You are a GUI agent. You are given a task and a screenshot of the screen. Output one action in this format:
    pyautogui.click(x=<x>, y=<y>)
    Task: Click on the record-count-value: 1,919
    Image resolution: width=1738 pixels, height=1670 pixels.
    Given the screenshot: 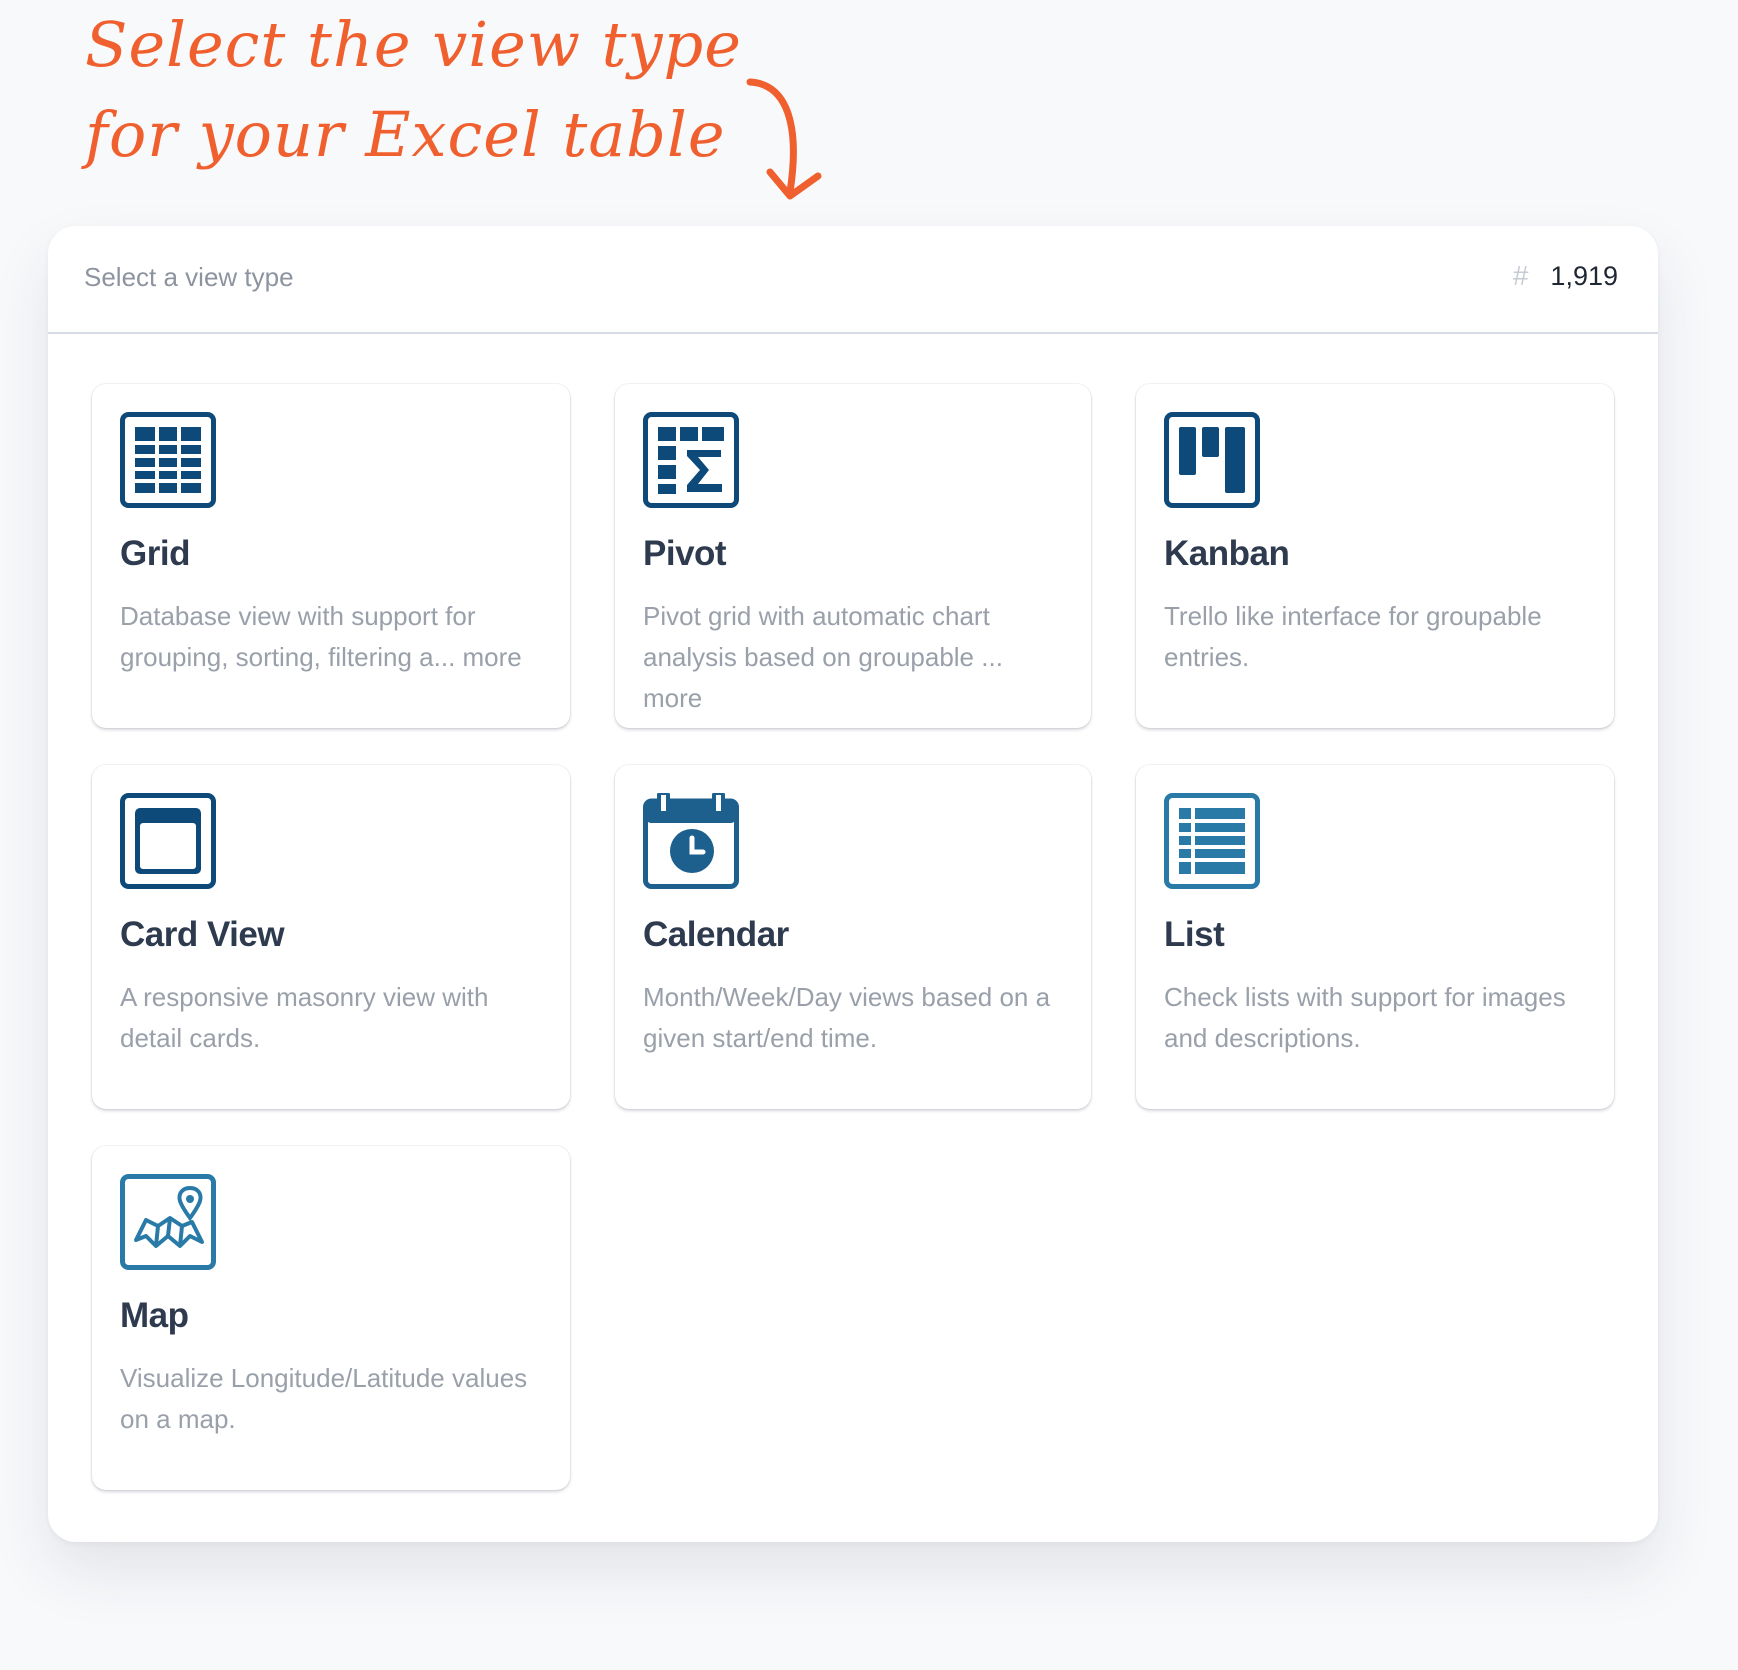 What is the action you would take?
    pyautogui.click(x=1584, y=275)
    